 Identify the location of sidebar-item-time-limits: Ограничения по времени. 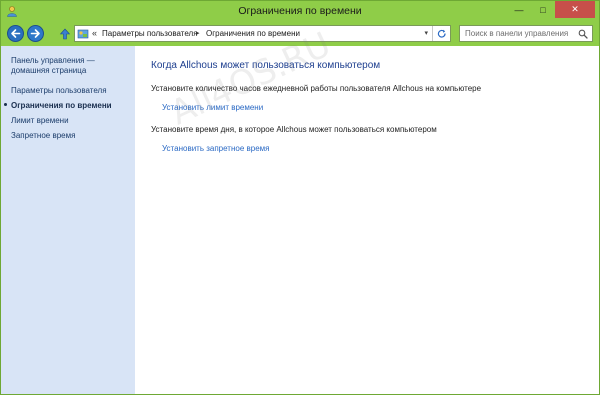
(61, 105).